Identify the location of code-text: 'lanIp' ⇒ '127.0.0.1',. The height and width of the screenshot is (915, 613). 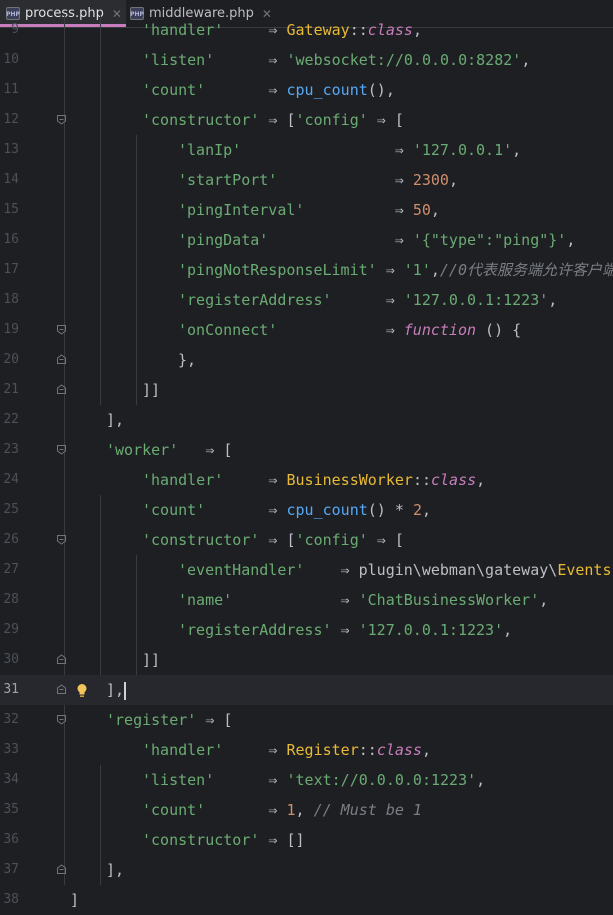
(349, 150).